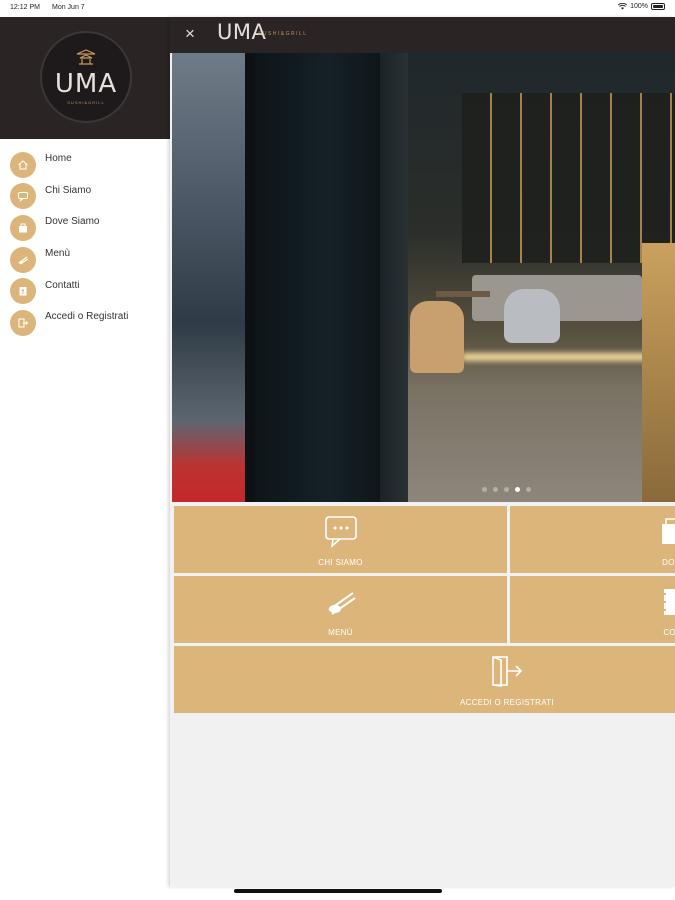  Describe the element at coordinates (85, 291) in the screenshot. I see `sidebar-item-contatti: Contatti` at that location.